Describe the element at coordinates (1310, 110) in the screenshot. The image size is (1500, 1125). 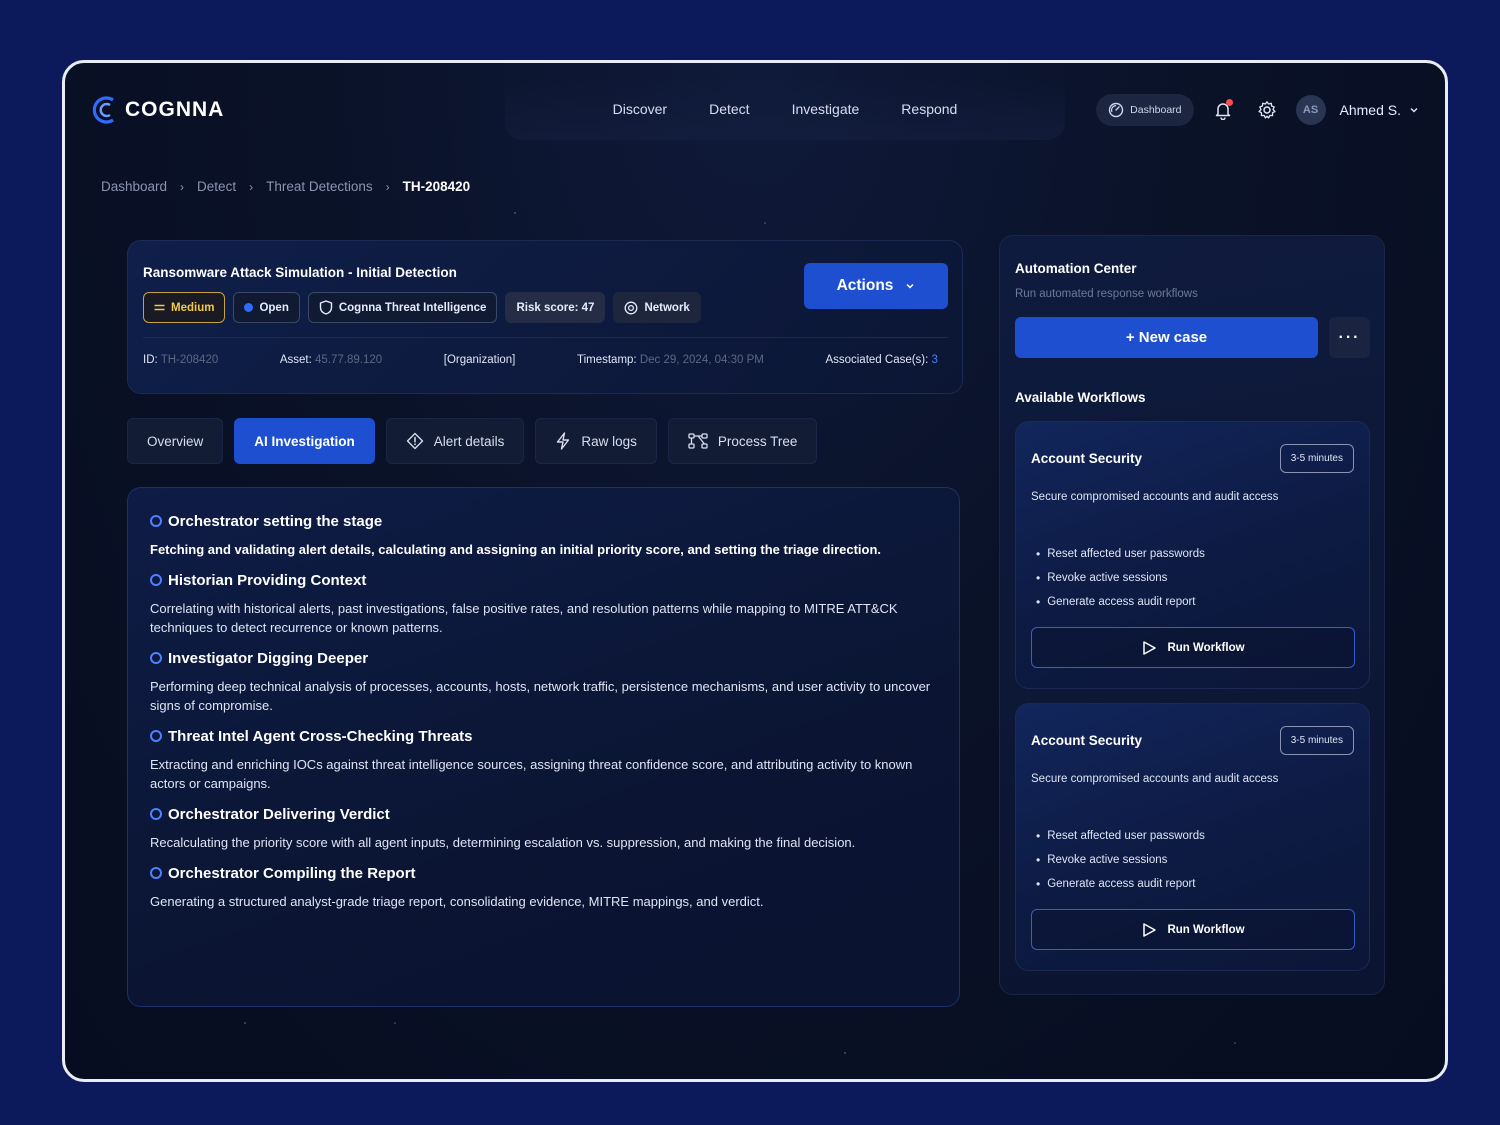
I see `avatar: AS` at that location.